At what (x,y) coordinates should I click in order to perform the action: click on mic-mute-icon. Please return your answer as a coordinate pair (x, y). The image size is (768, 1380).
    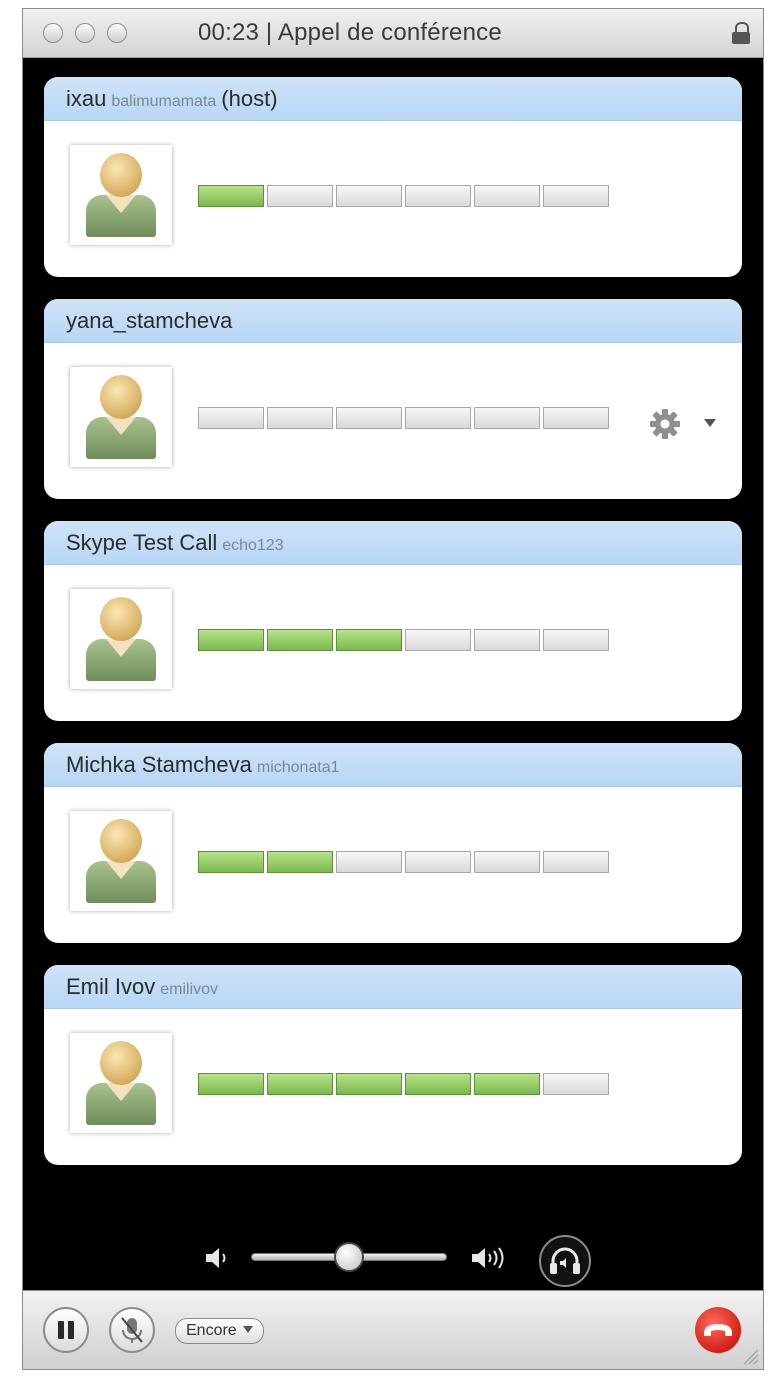
    Looking at the image, I should click on (132, 1330).